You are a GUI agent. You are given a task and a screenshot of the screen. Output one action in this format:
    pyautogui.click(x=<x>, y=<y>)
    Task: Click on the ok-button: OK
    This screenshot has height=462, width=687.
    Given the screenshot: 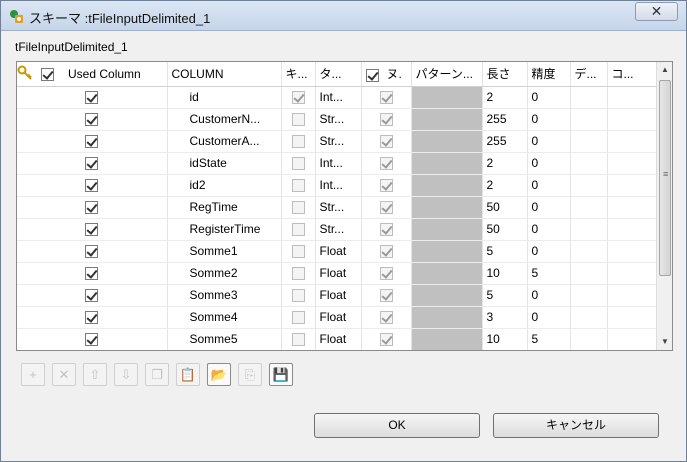 What is the action you would take?
    pyautogui.click(x=397, y=425)
    